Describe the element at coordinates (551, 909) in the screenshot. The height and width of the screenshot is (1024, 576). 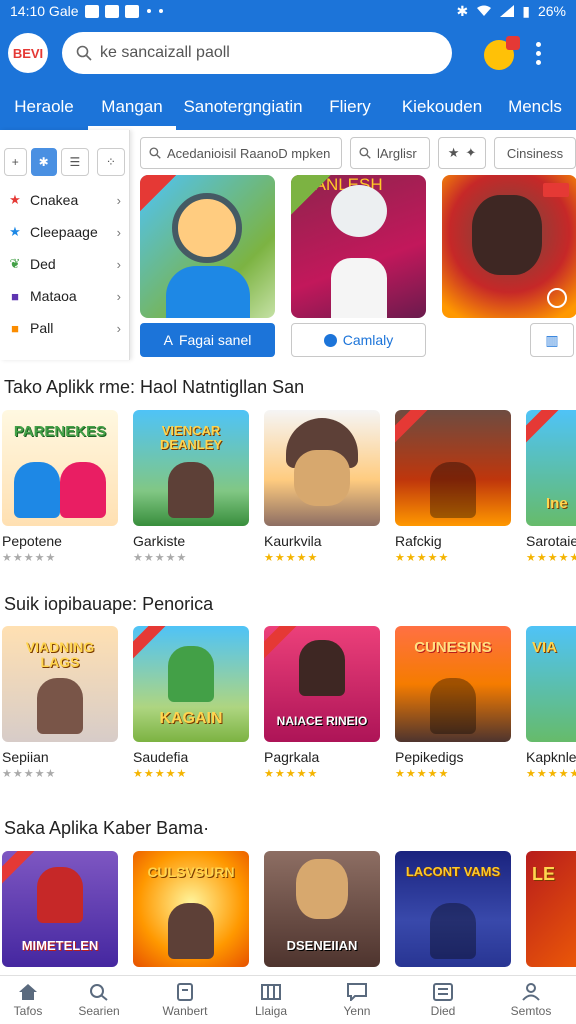
I see `app-card: LE` at that location.